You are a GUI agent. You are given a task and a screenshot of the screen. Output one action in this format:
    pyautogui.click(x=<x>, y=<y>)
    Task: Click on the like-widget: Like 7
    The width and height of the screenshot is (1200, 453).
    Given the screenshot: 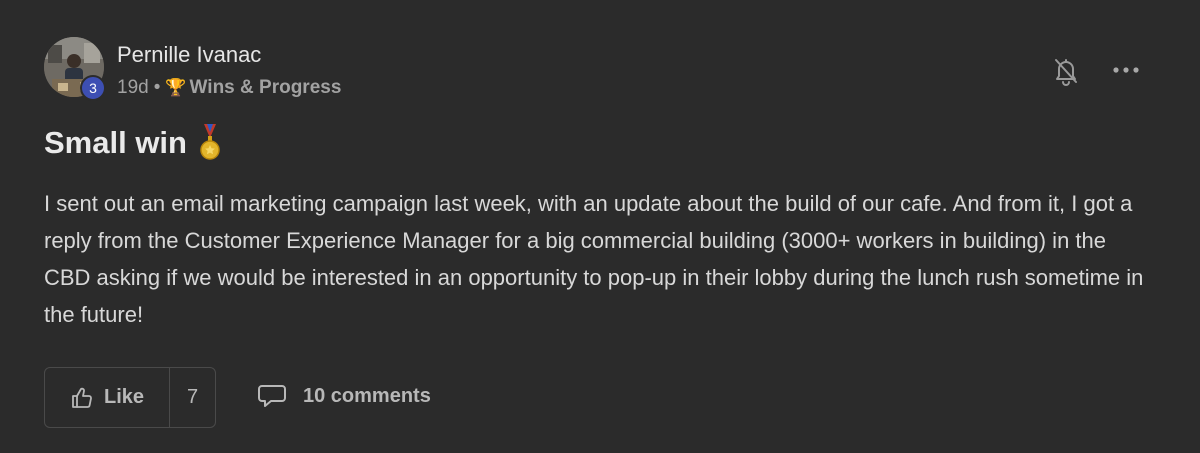 What is the action you would take?
    pyautogui.click(x=130, y=397)
    